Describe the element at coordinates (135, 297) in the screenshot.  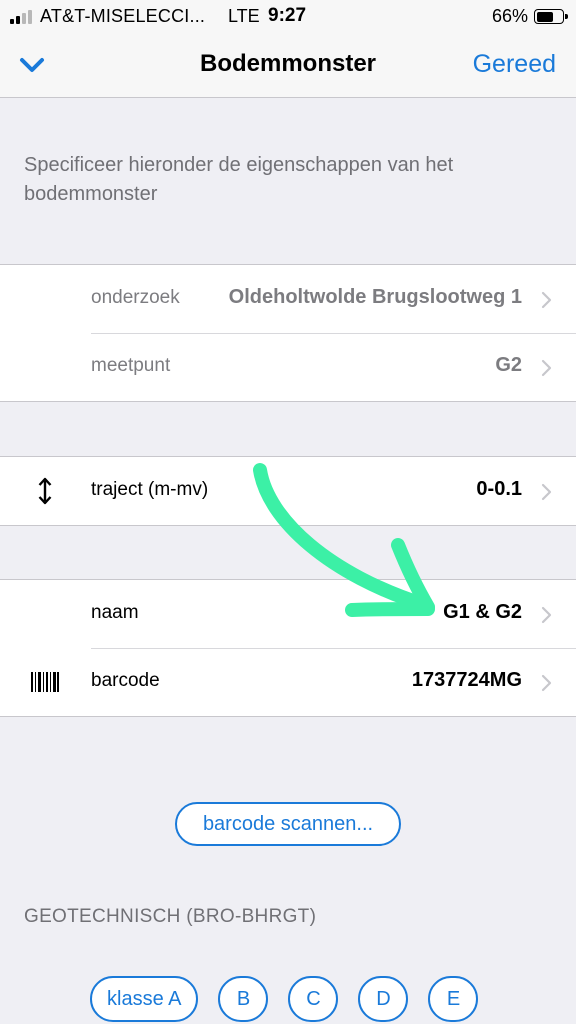
I see `row-label: onderzoek` at that location.